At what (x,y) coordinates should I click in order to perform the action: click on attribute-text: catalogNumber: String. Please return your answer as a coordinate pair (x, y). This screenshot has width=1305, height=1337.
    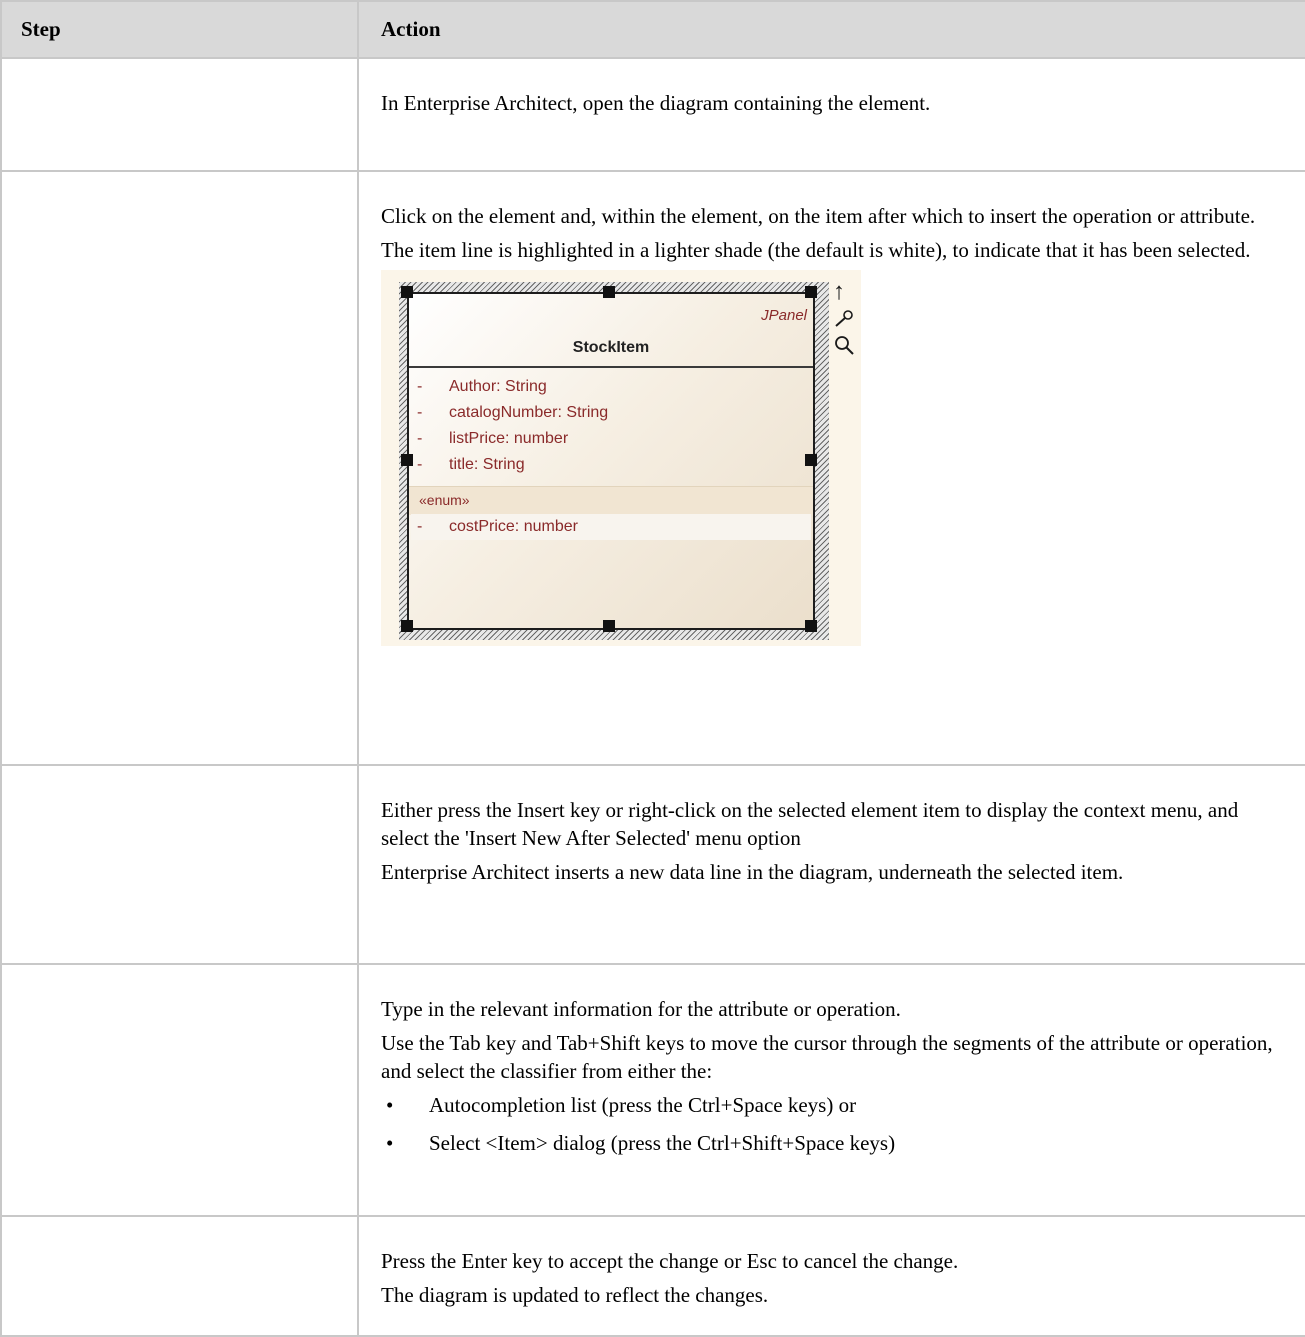
    Looking at the image, I should click on (529, 412).